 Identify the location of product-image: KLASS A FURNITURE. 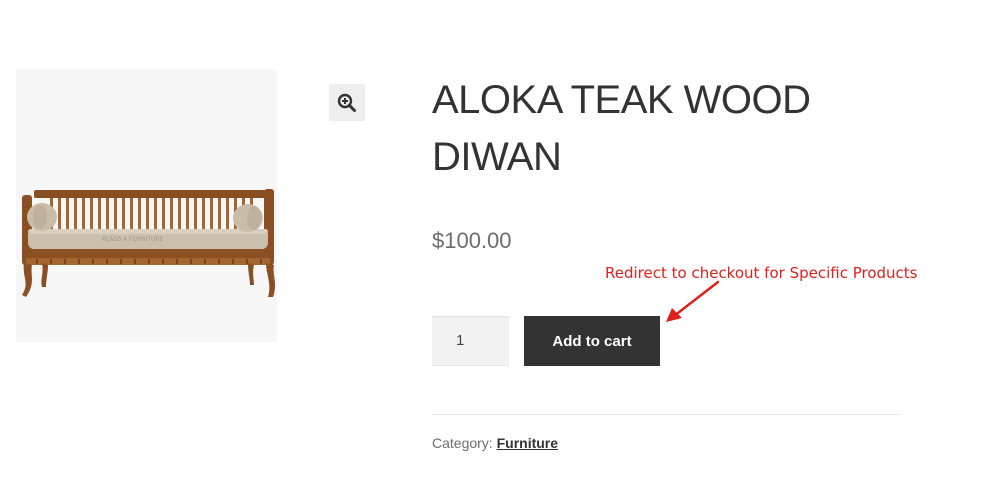
(146, 205).